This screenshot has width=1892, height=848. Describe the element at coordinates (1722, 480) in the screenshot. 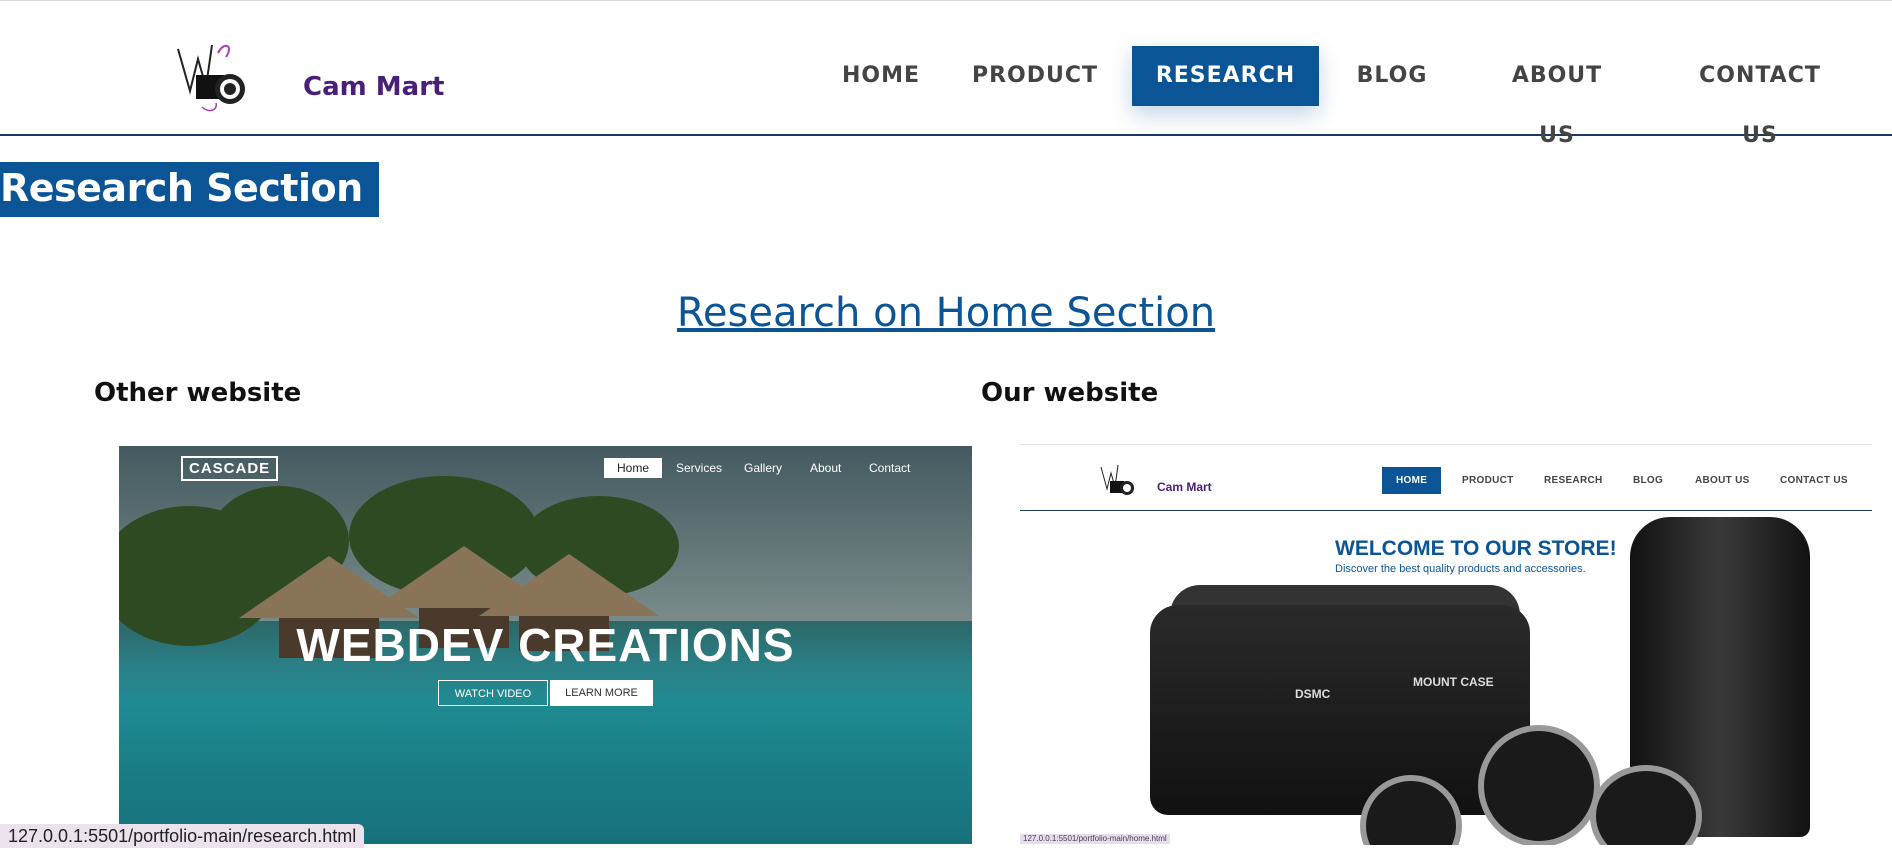

I see `mini-nav-about-us: ABOUT US` at that location.